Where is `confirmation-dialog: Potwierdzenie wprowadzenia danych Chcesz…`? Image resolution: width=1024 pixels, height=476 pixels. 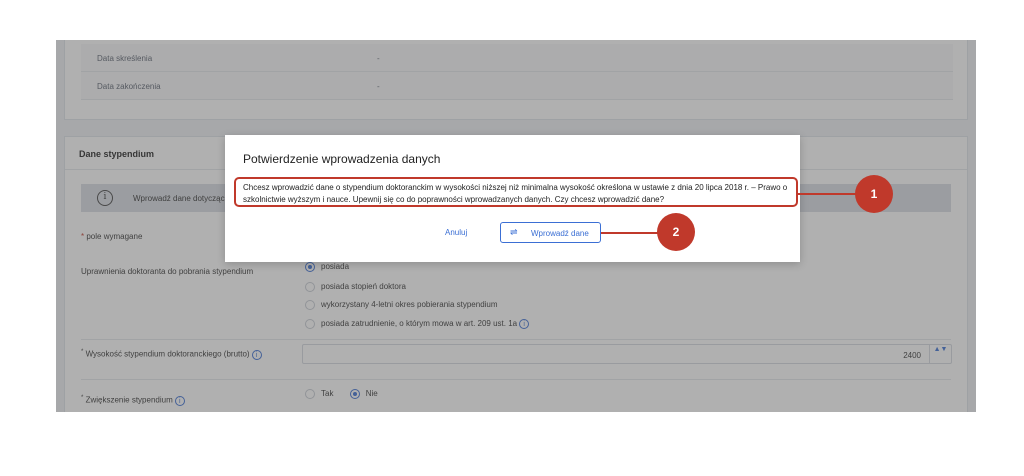
confirmation-dialog: Potwierdzenie wprowadzenia danych Chcesz… is located at coordinates (512, 198).